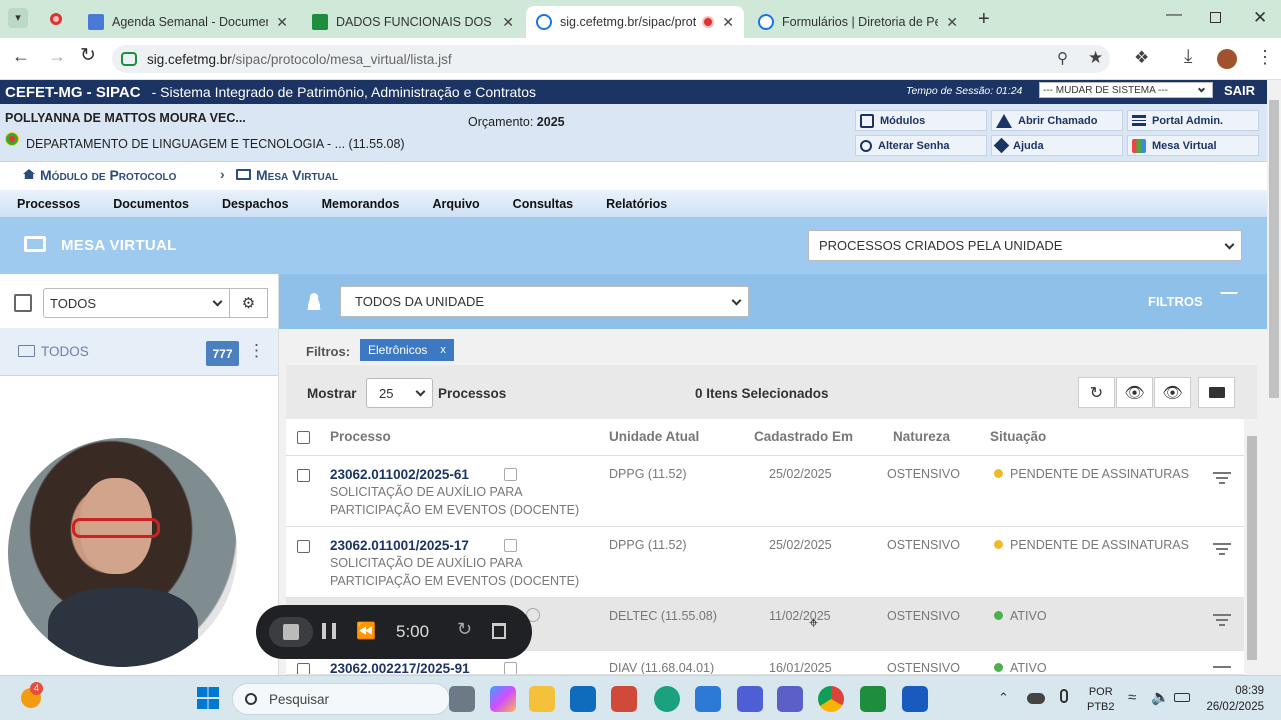  I want to click on task-view-icon, so click(462, 699).